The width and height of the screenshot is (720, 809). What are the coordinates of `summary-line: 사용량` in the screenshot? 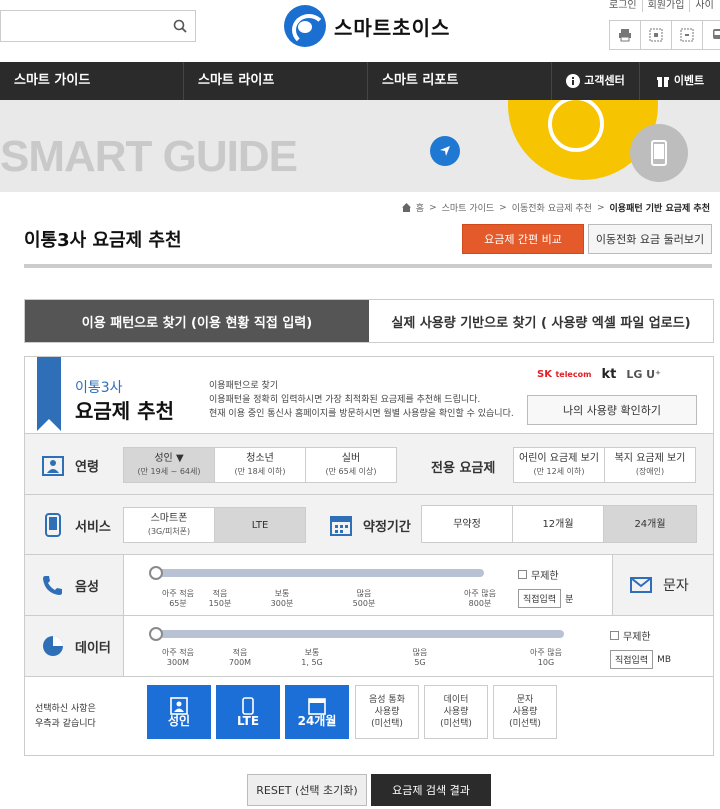 It's located at (387, 712).